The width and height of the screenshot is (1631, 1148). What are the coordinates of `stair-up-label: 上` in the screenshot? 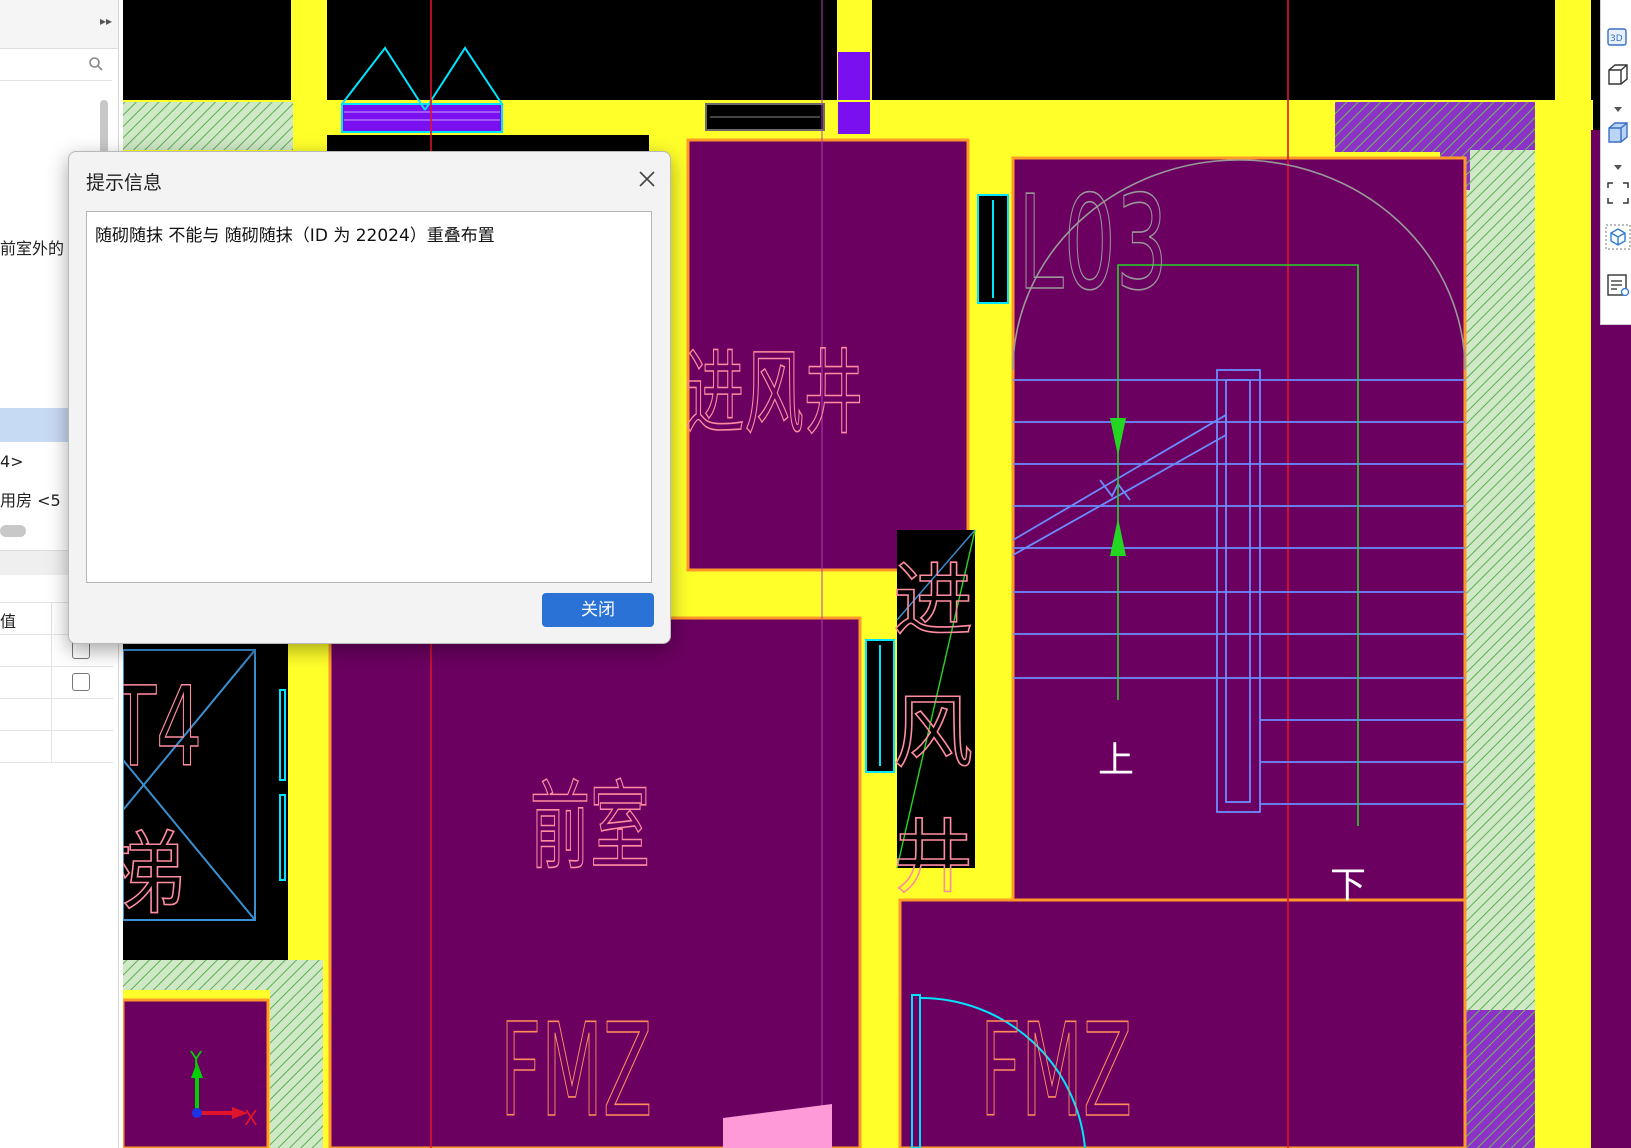 It's located at (1116, 760).